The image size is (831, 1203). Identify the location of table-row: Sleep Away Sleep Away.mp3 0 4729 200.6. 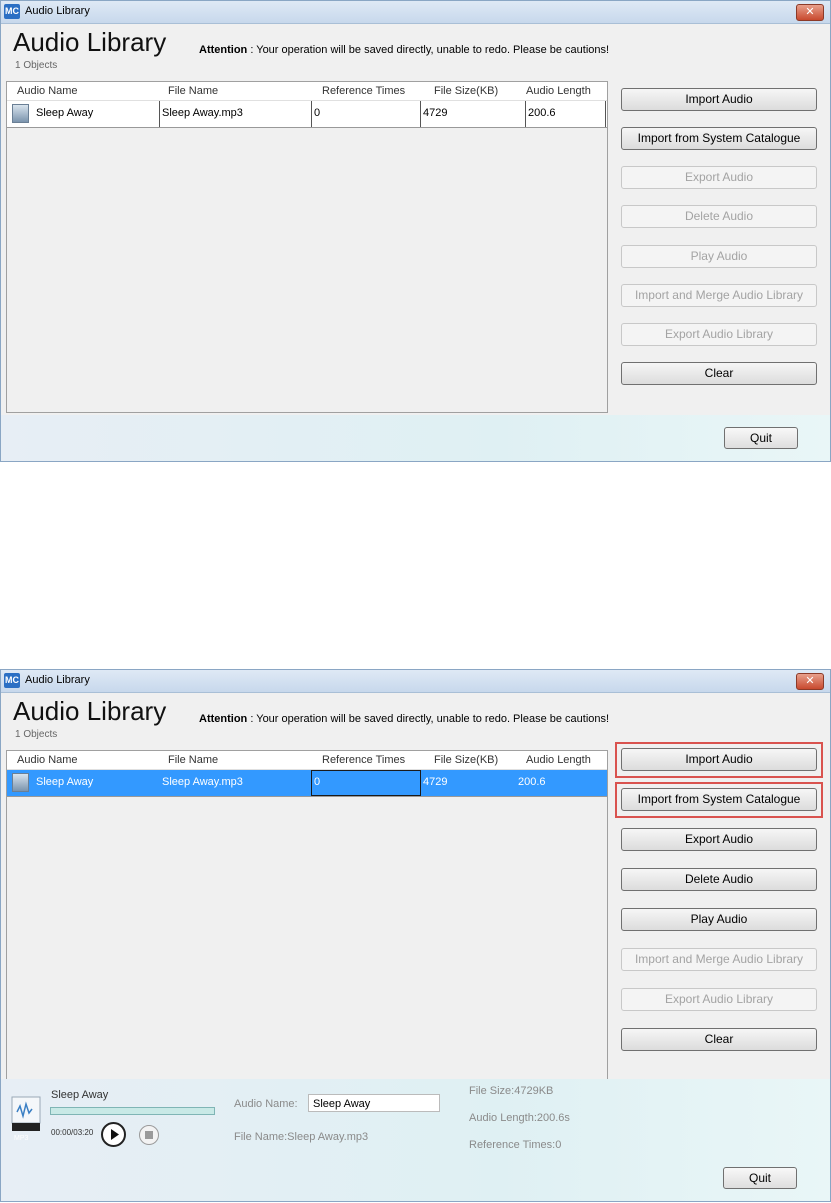
(307, 114).